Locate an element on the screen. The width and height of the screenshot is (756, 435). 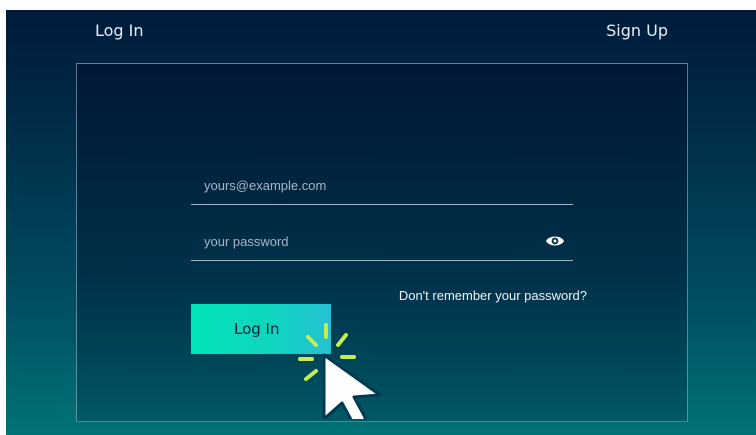
forgot-password-link: Don't remember your password? is located at coordinates (493, 295).